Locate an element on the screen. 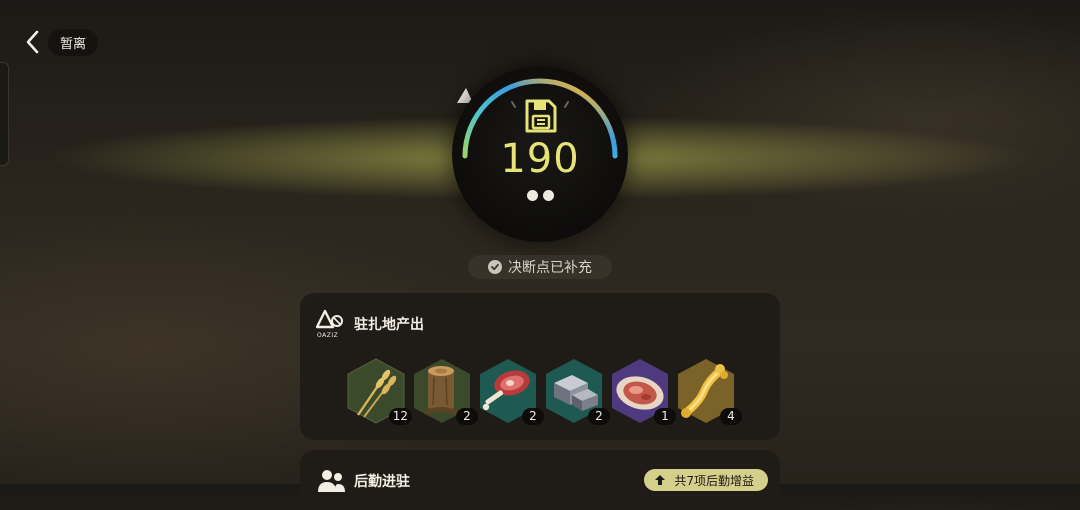 The width and height of the screenshot is (1080, 510). floppy-disk-icon is located at coordinates (541, 116).